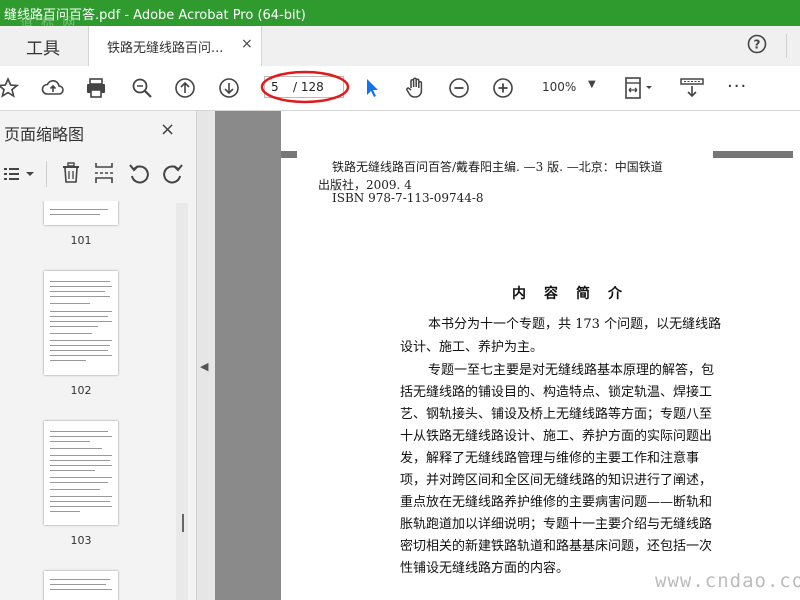 Image resolution: width=800 pixels, height=600 pixels. I want to click on tab-tools: 工具, so click(43, 46).